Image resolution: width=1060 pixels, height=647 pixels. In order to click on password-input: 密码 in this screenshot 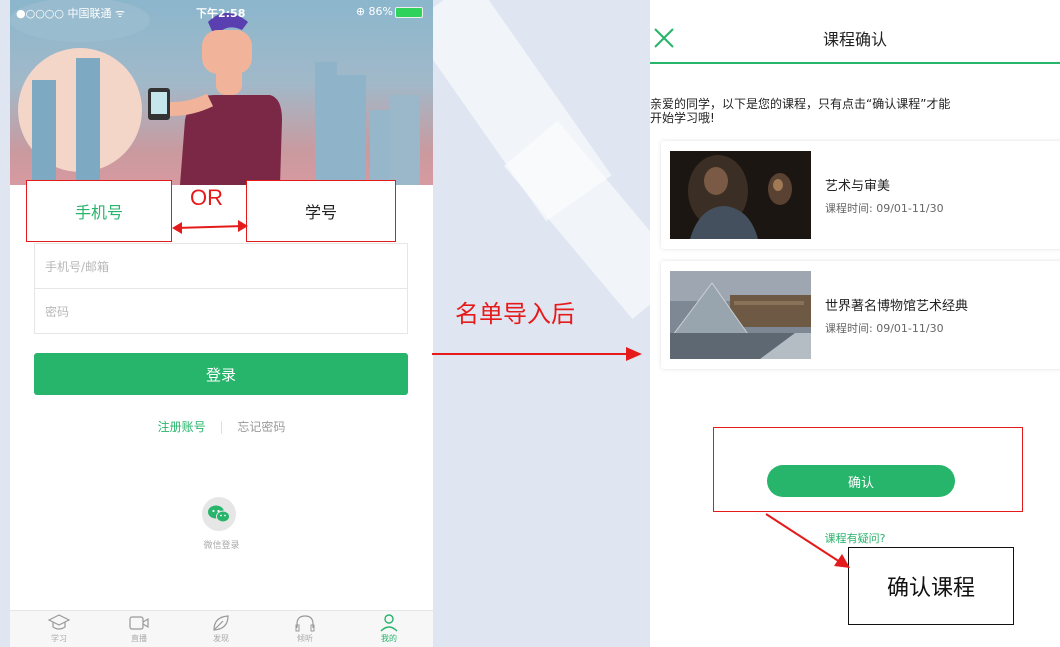, I will do `click(221, 311)`.